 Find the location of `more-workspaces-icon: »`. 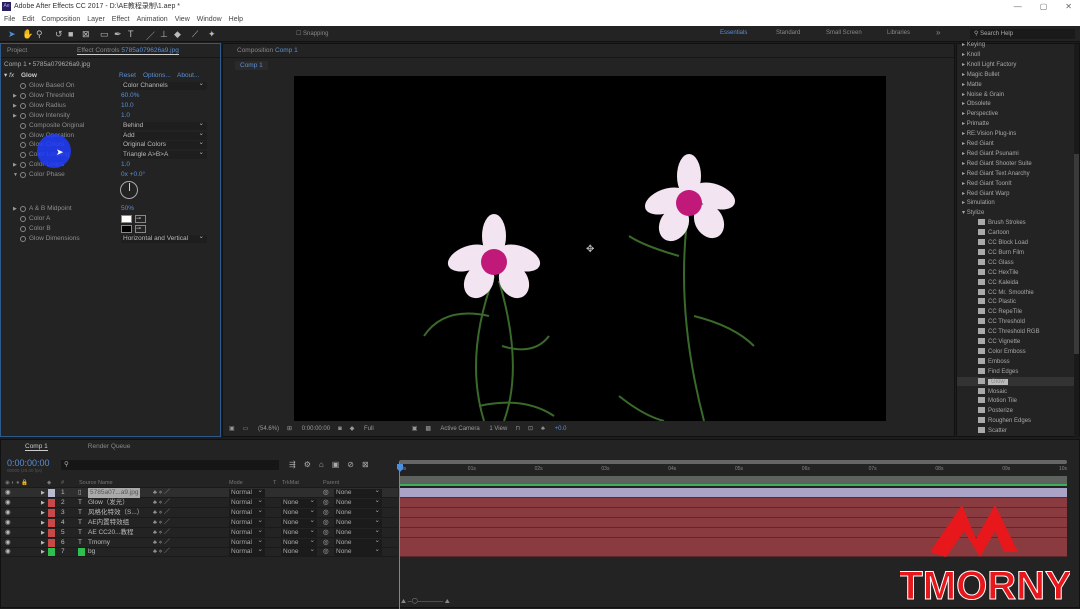

more-workspaces-icon: » is located at coordinates (938, 32).